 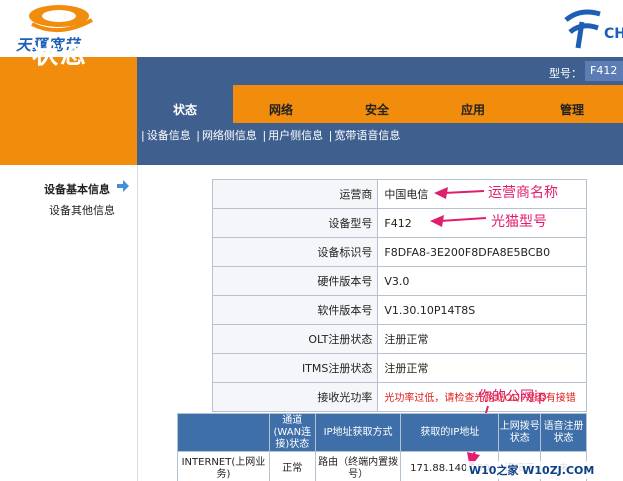 I want to click on subnav-network-info: 网络侧信息, so click(x=229, y=135).